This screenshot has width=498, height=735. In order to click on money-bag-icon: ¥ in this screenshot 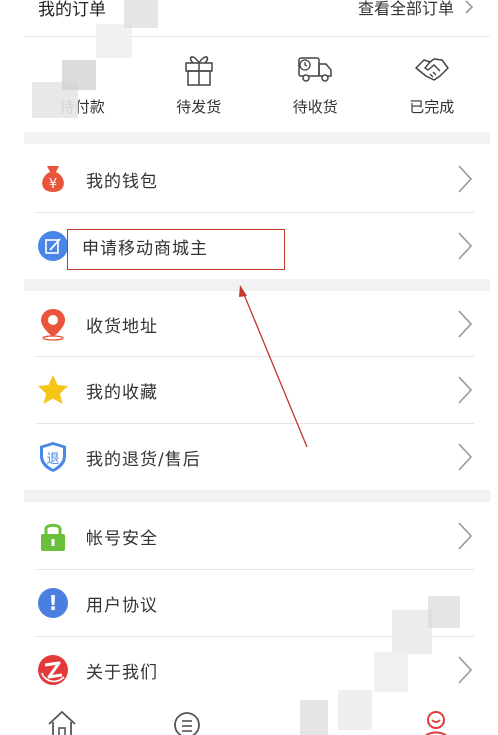, I will do `click(53, 179)`.